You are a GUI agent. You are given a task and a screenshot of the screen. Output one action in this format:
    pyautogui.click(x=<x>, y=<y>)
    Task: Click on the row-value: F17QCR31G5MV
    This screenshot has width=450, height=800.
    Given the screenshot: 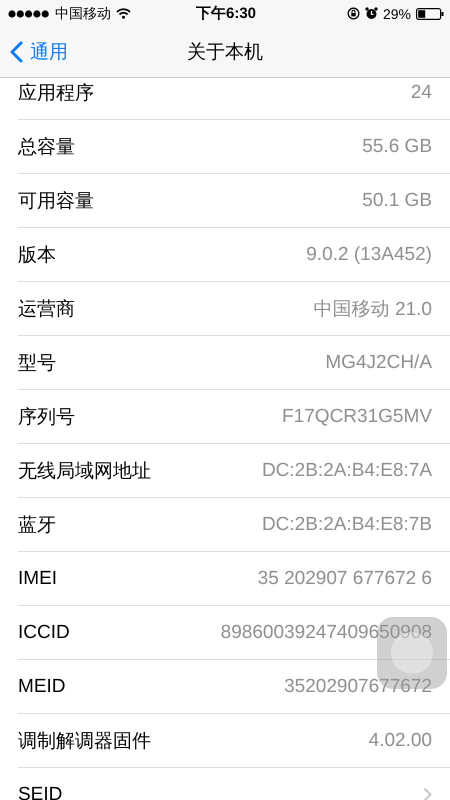 What is the action you would take?
    pyautogui.click(x=357, y=417)
    